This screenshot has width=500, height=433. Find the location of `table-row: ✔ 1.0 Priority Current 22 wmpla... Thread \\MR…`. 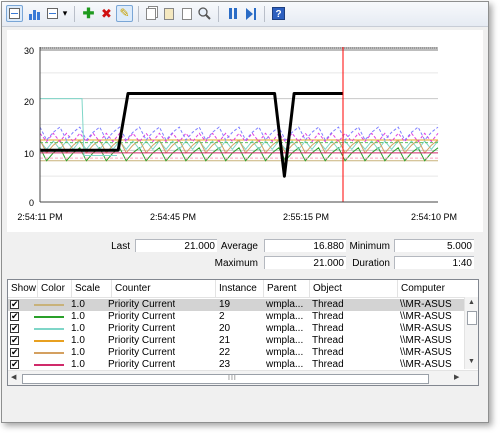

table-row: ✔ 1.0 Priority Current 22 wmpla... Thread \\MR… is located at coordinates (236, 353).